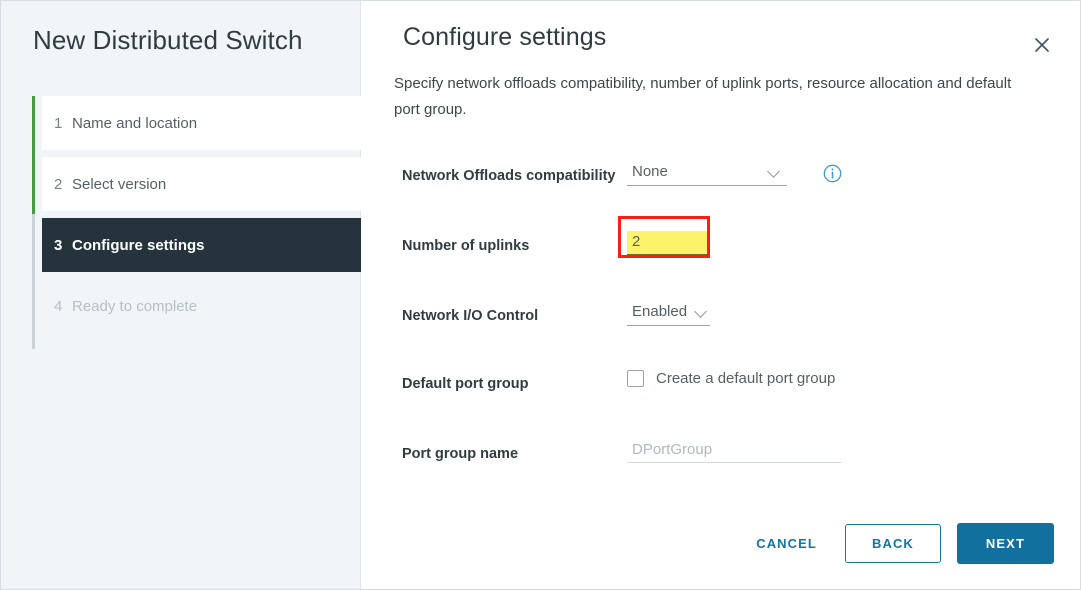 This screenshot has width=1081, height=590. Describe the element at coordinates (509, 176) in the screenshot. I see `network-offloads-label: Network Offloads compatibility` at that location.